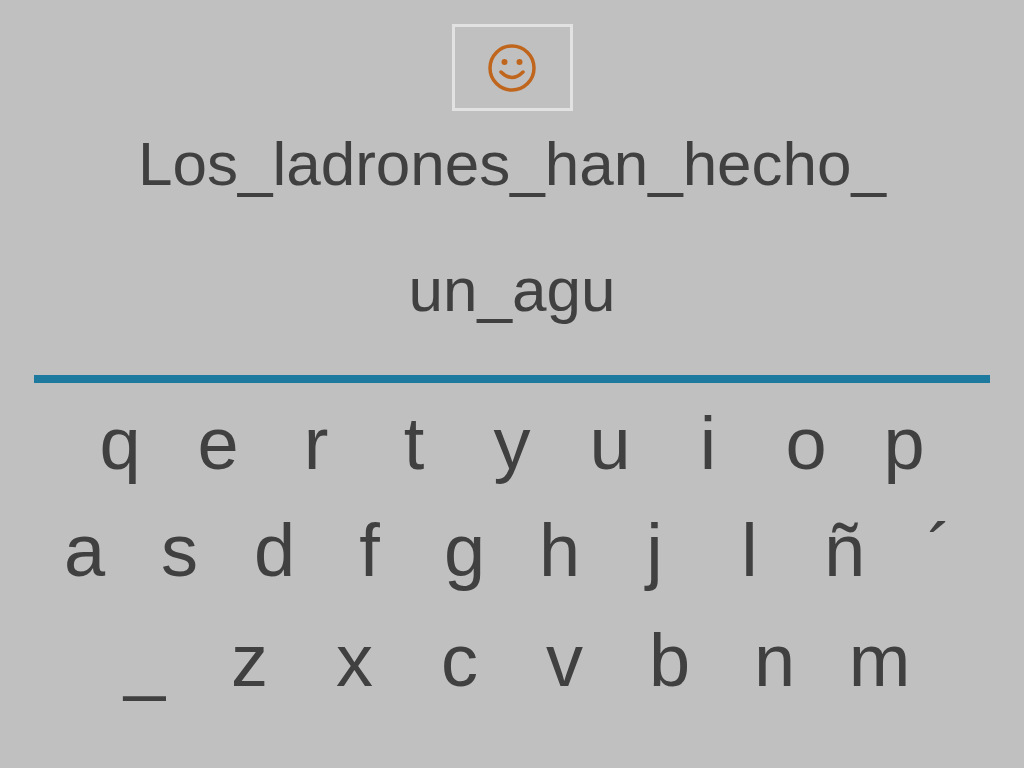  What do you see at coordinates (459, 661) in the screenshot?
I see `key: c` at bounding box center [459, 661].